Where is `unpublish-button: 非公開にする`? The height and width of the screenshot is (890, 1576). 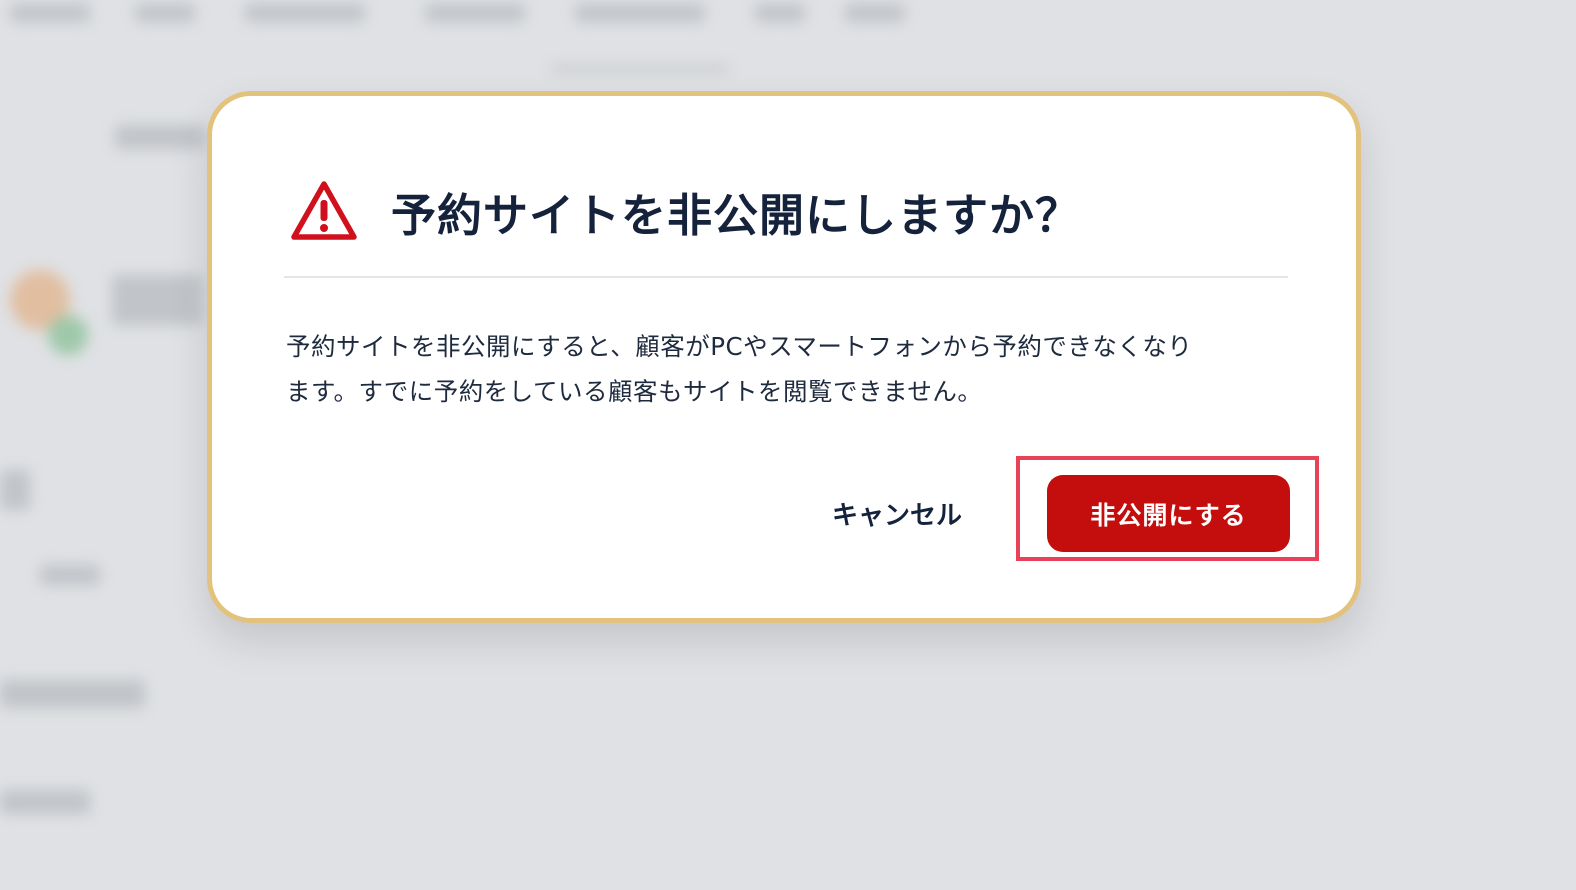 unpublish-button: 非公開にする is located at coordinates (1168, 513).